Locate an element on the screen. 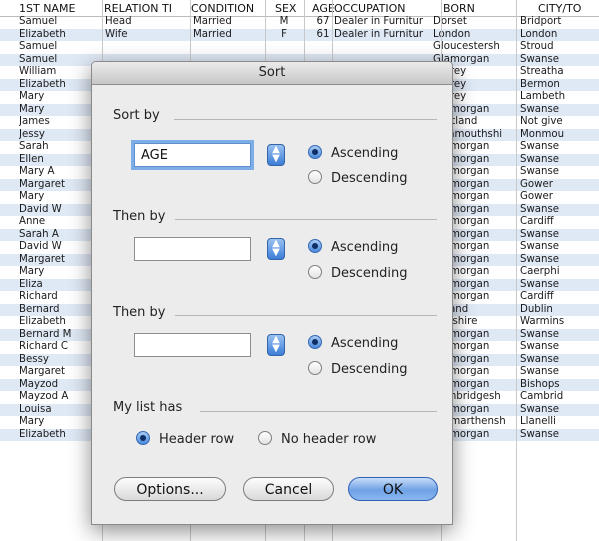 This screenshot has width=599, height=541. table-cell: Monmou is located at coordinates (559, 135).